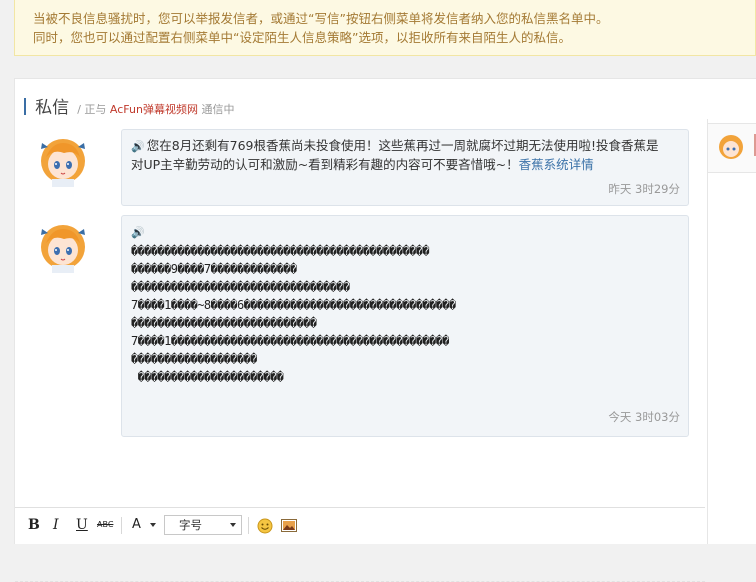  I want to click on contact-avatar-icon, so click(731, 147).